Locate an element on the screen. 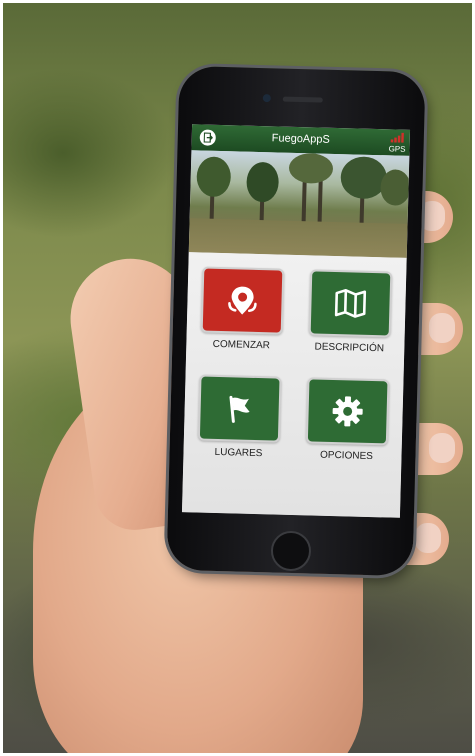 Image resolution: width=475 pixels, height=756 pixels. descripcion-button is located at coordinates (350, 303).